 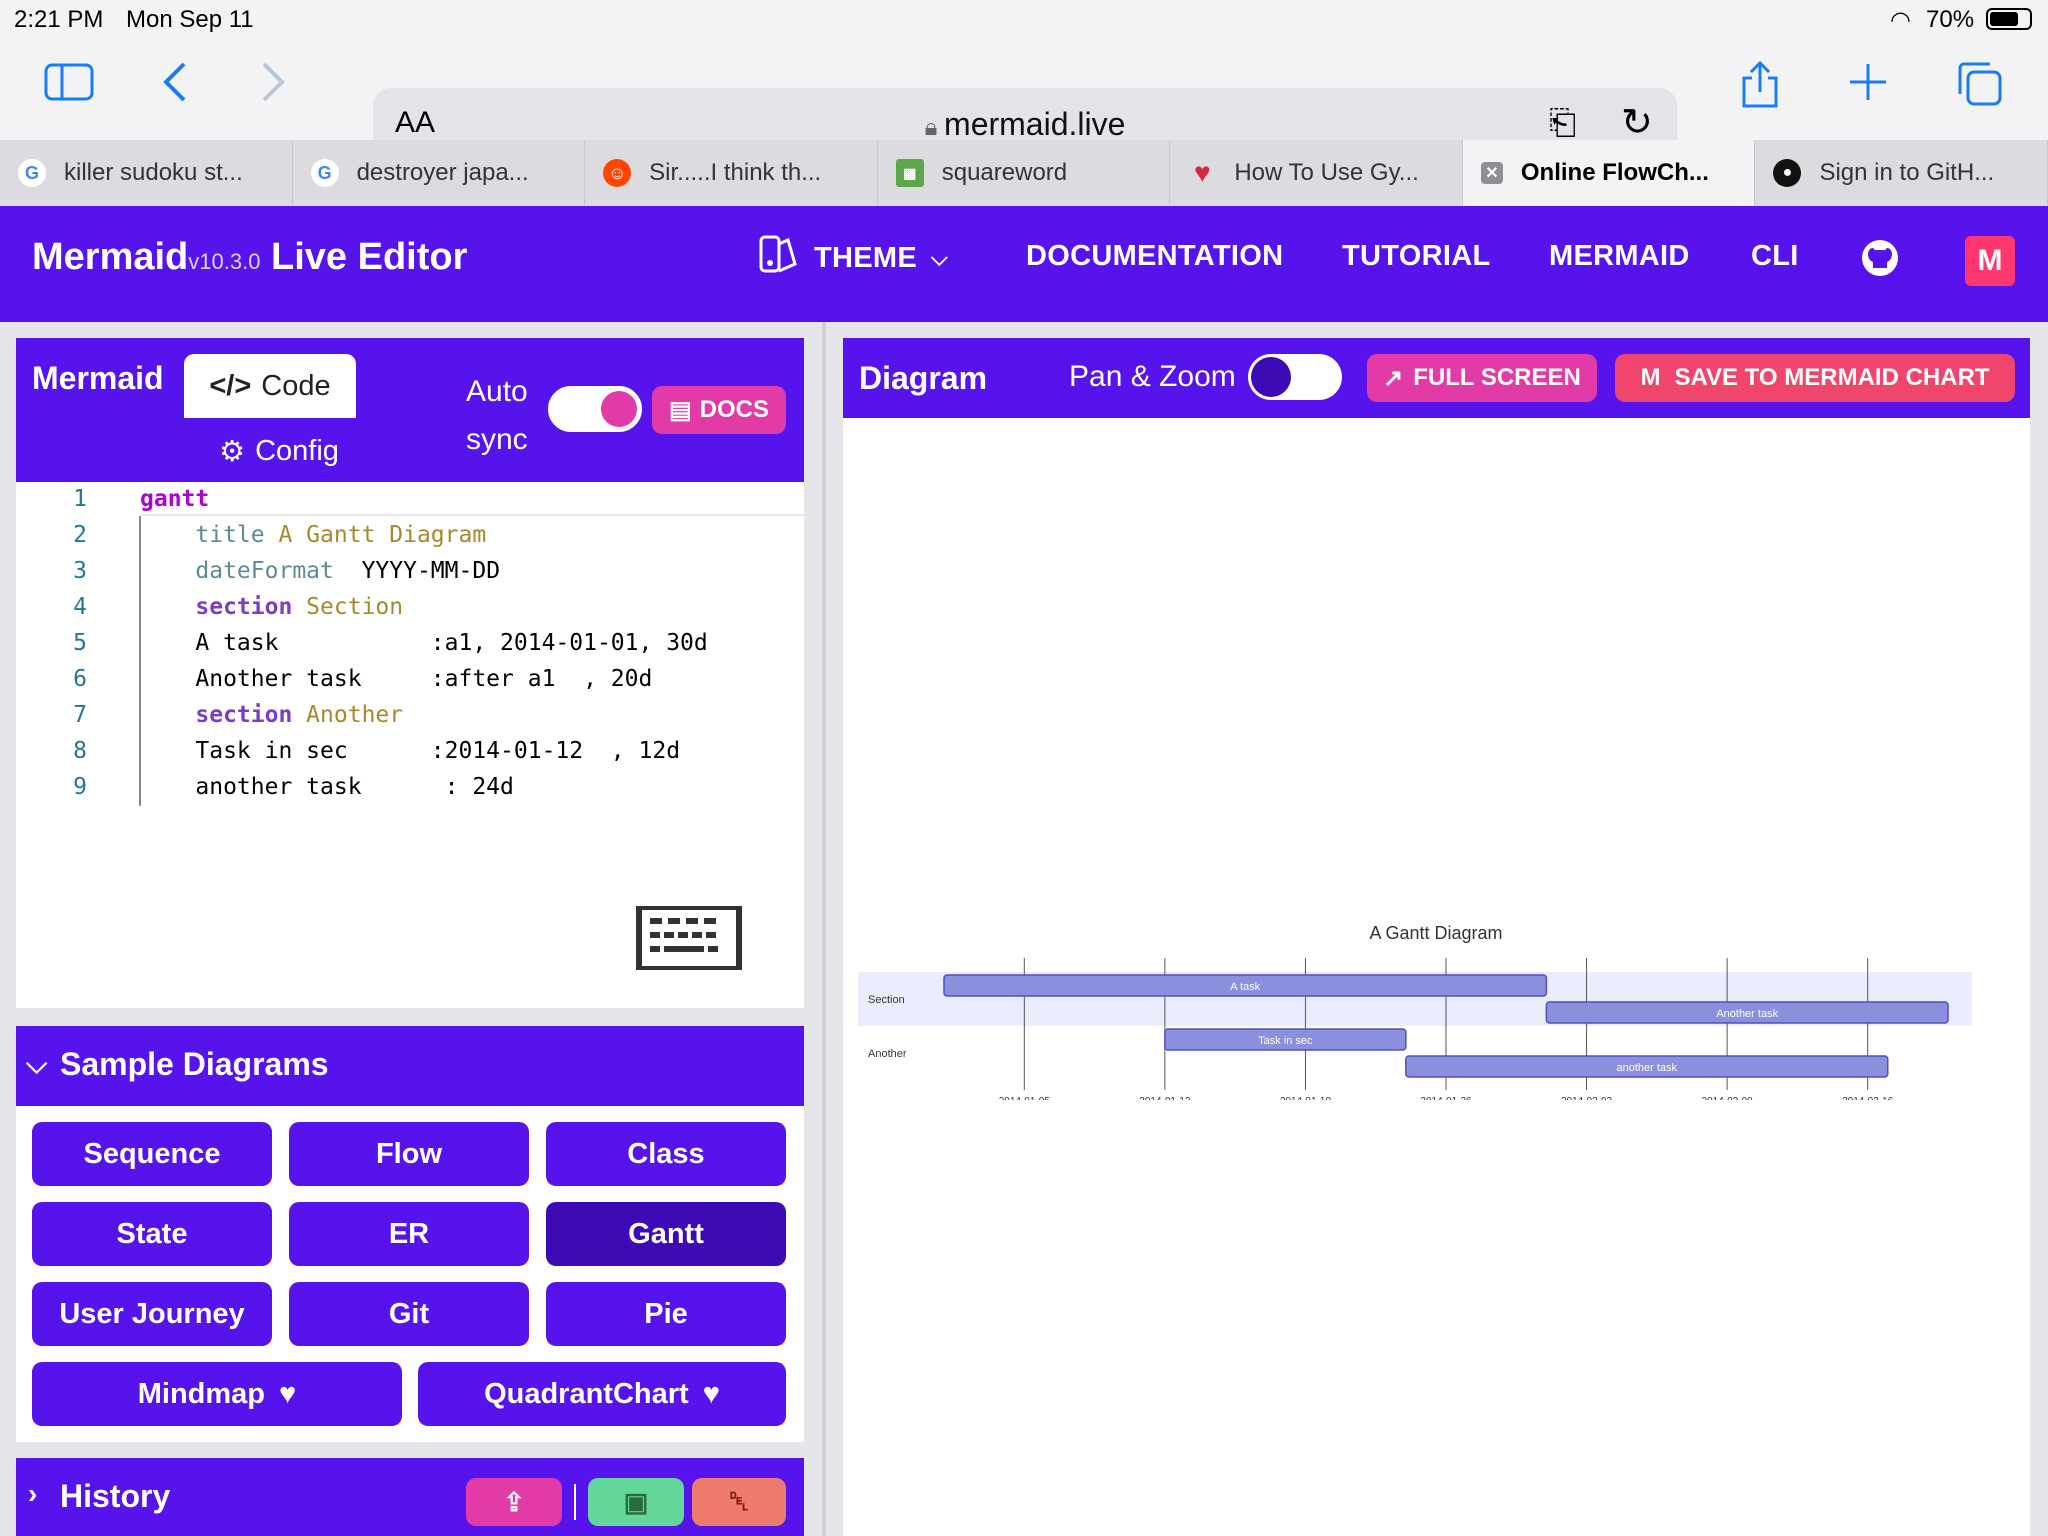 I want to click on close-icon: ✕, so click(x=1491, y=173).